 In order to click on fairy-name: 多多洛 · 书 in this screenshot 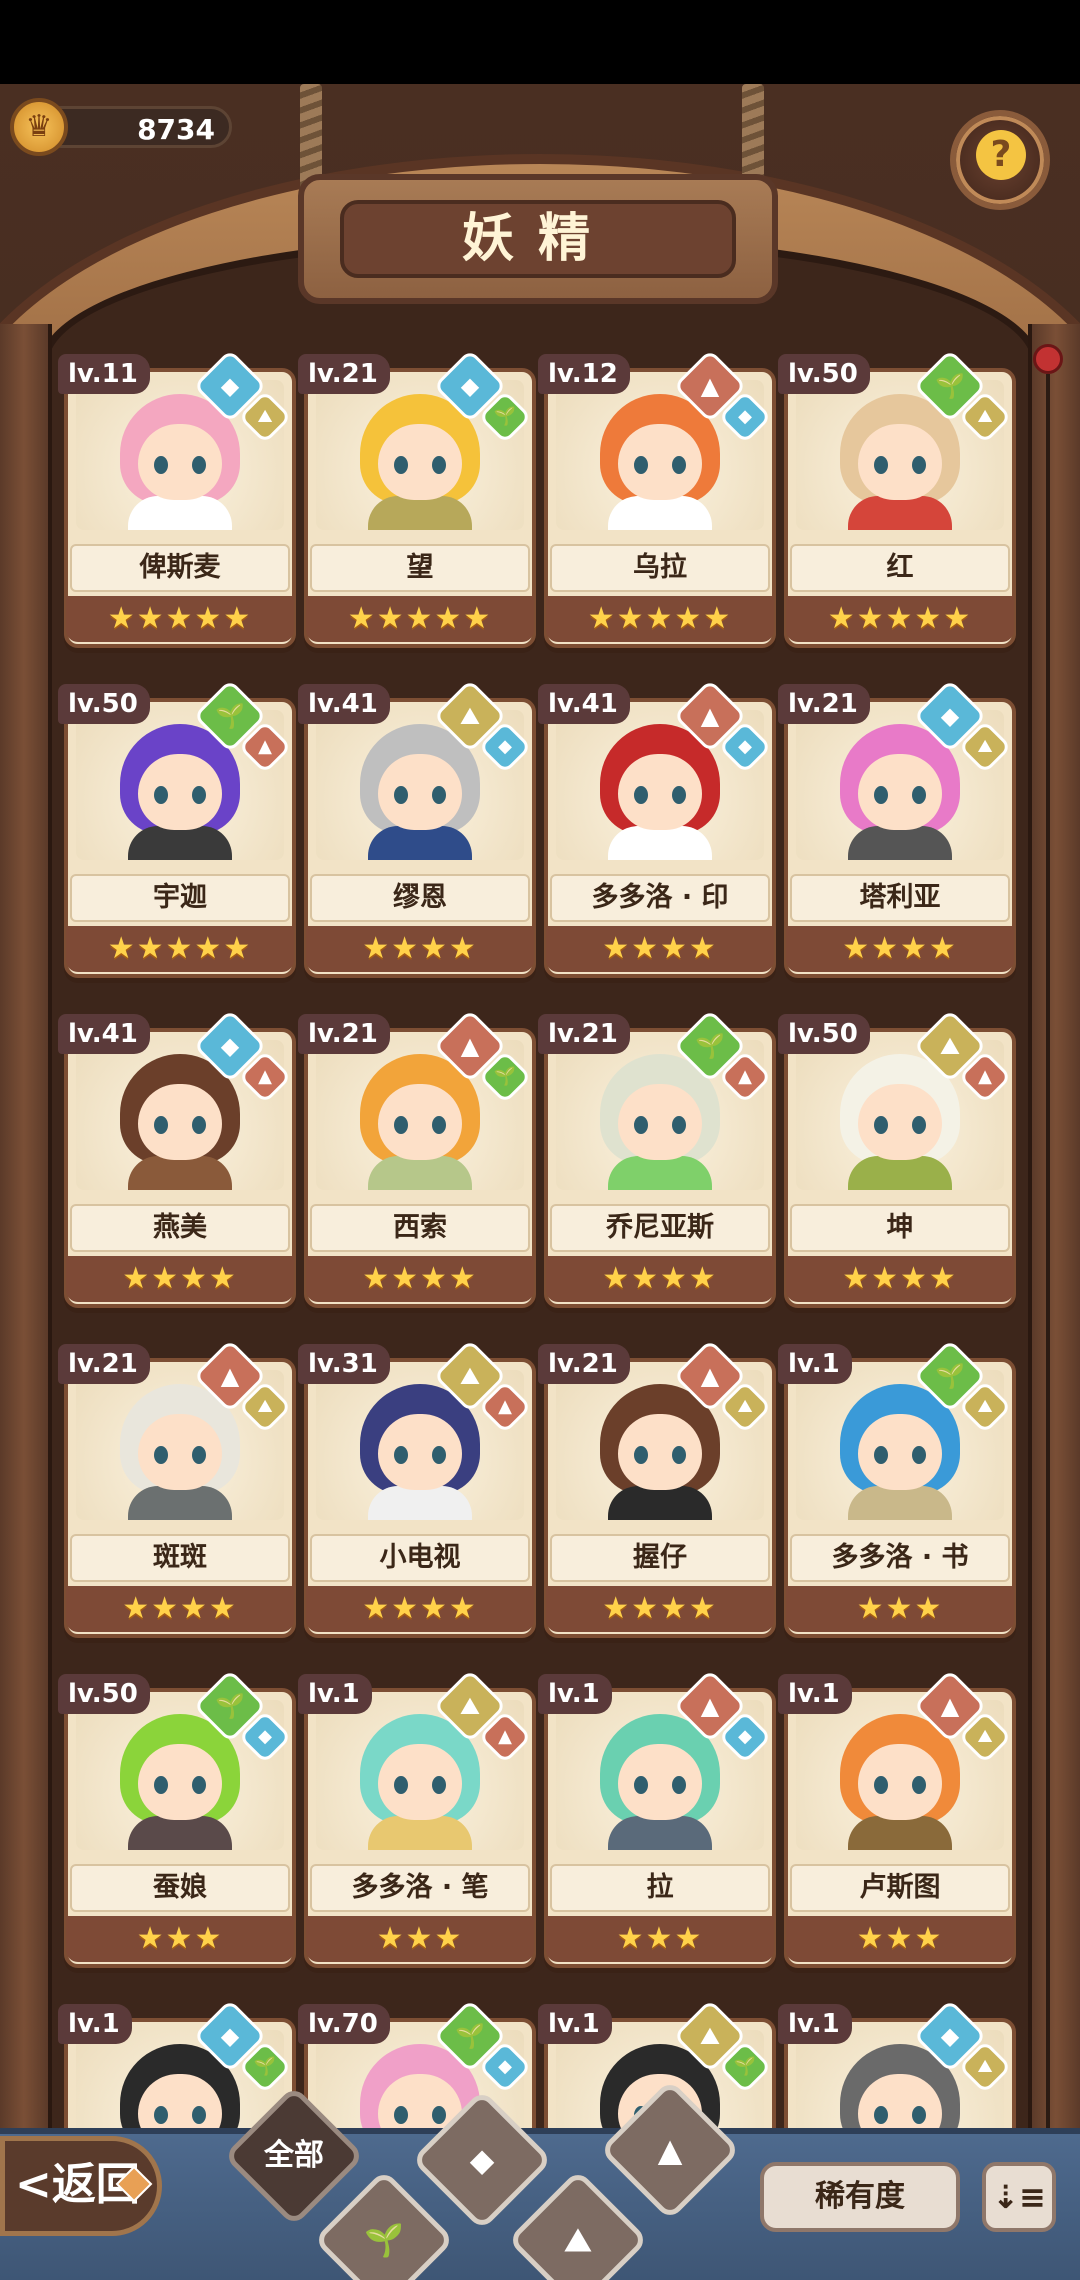, I will do `click(900, 1558)`.